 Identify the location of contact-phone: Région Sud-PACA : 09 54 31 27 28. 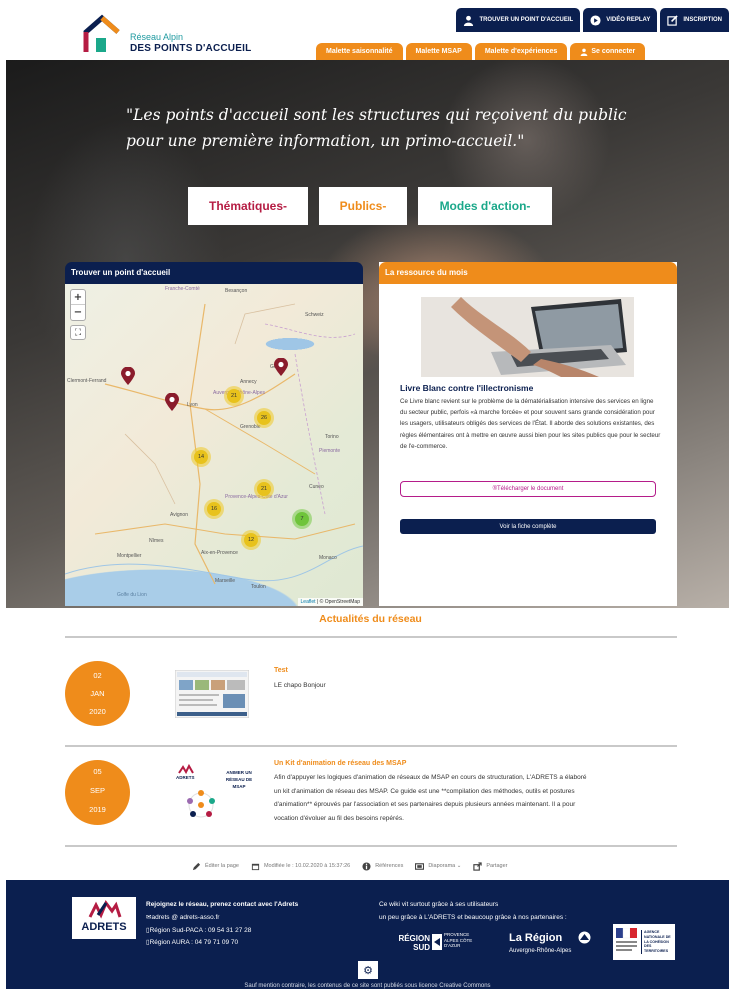
(200, 930).